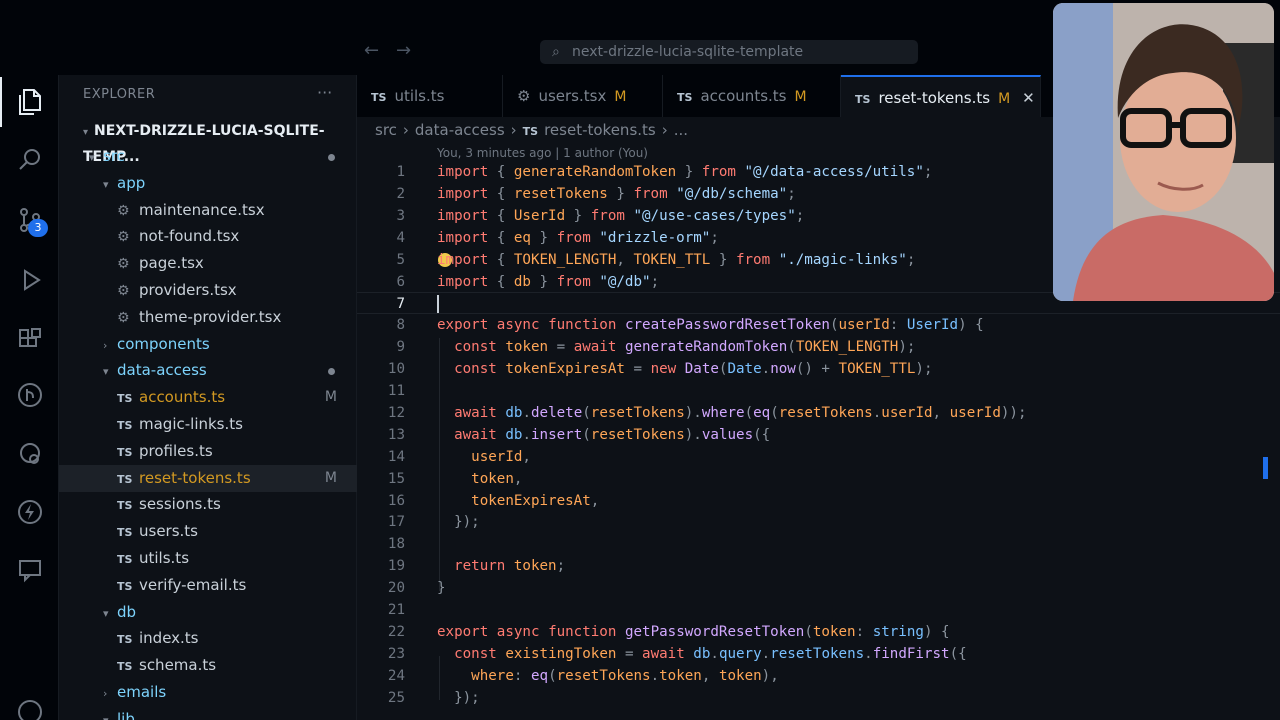  Describe the element at coordinates (864, 631) in the screenshot. I see `code-token: :` at that location.